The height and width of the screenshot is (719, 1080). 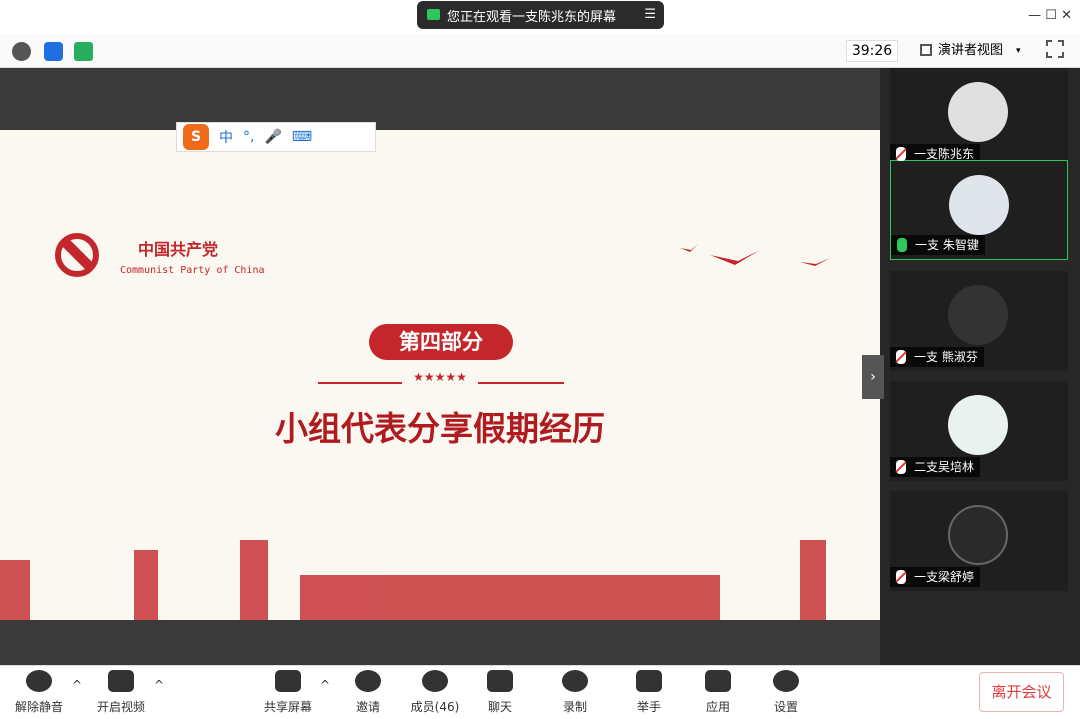 I want to click on section-badge: 第四部分, so click(x=441, y=342).